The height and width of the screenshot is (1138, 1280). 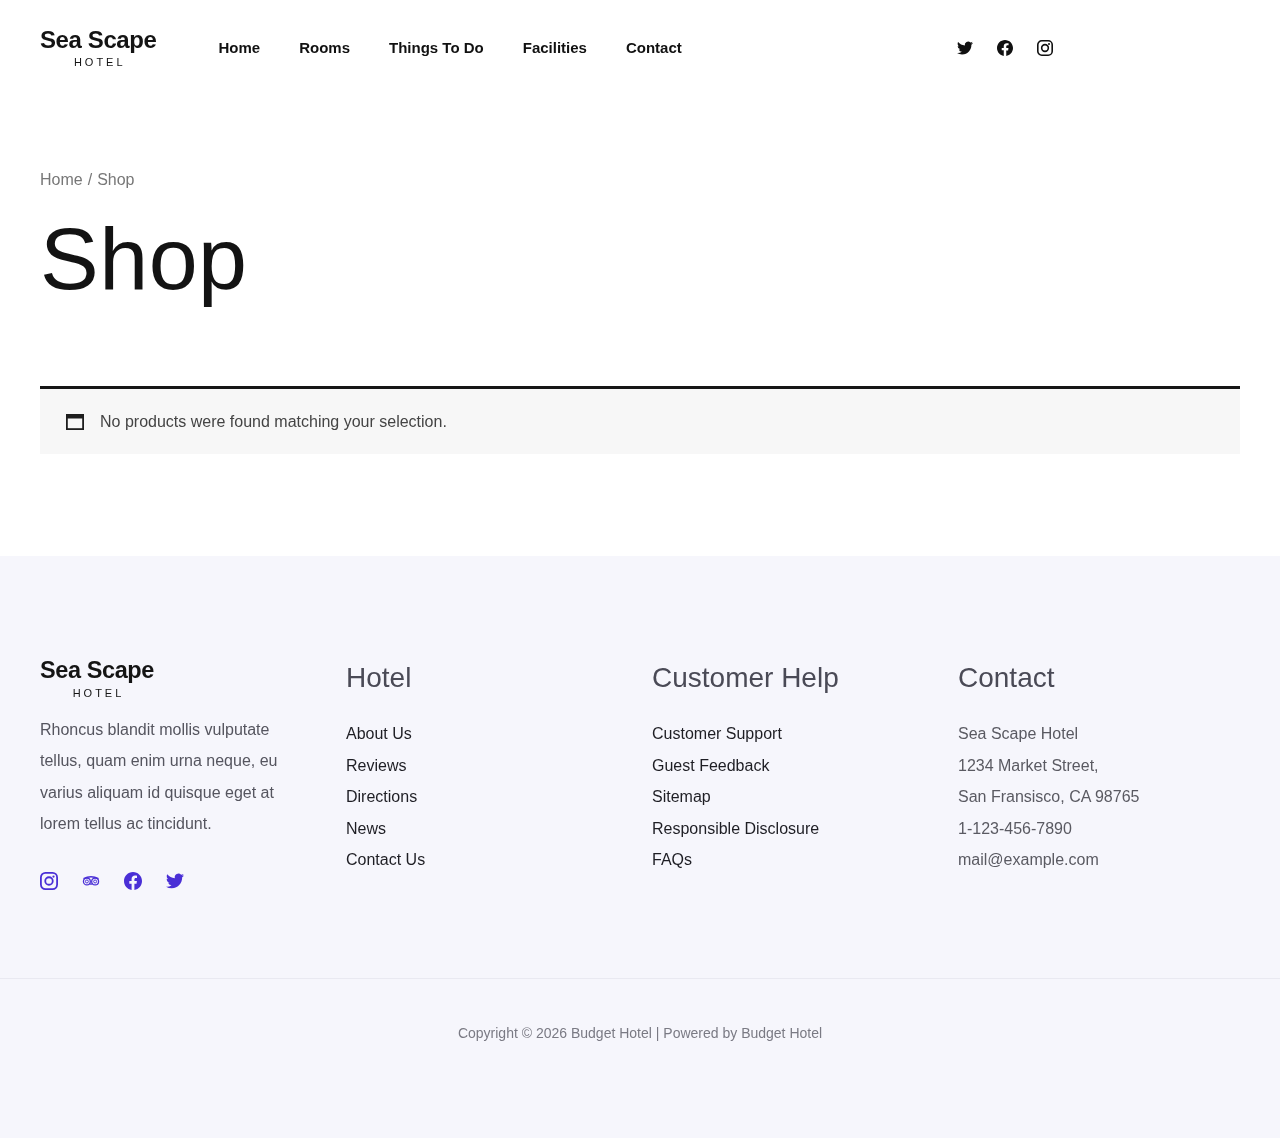 What do you see at coordinates (324, 48) in the screenshot?
I see `nav-link: Rooms` at bounding box center [324, 48].